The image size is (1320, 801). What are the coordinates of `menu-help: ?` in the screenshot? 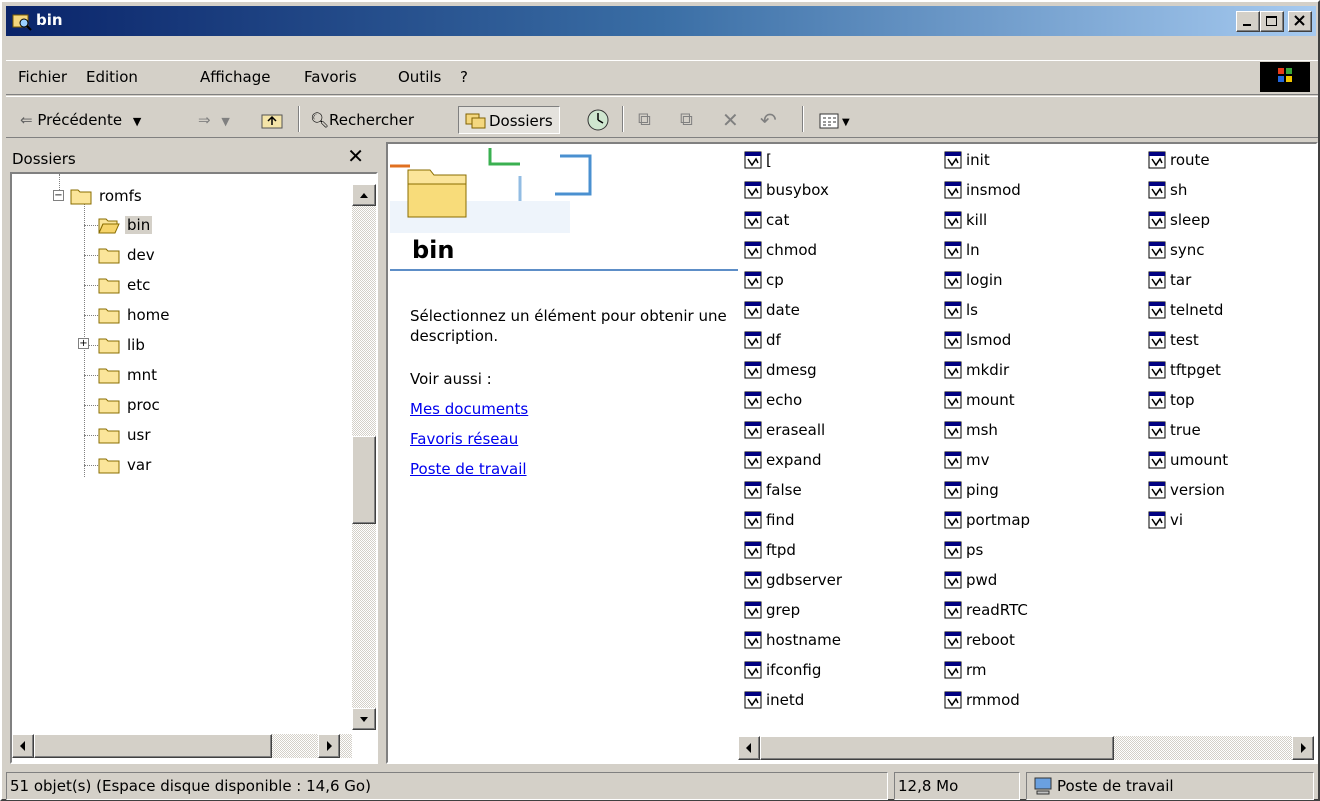 It's located at (464, 77).